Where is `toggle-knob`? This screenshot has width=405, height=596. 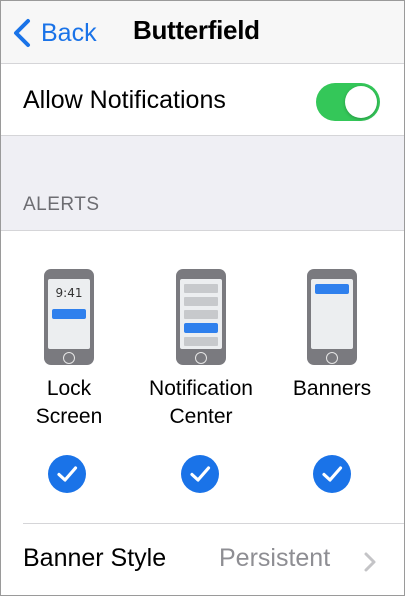 toggle-knob is located at coordinates (361, 102).